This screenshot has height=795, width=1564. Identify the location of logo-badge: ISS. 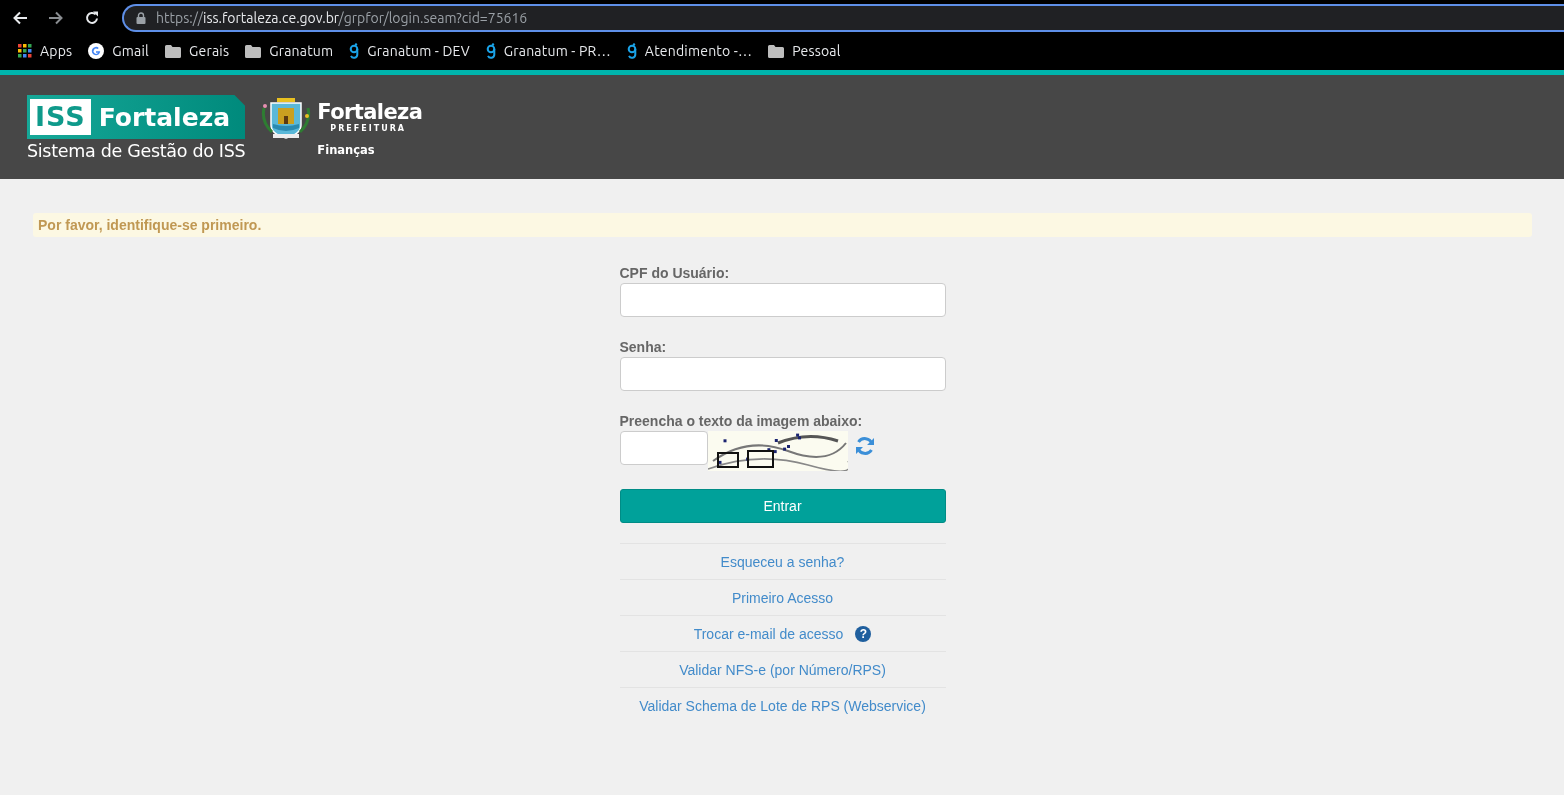
(60, 117).